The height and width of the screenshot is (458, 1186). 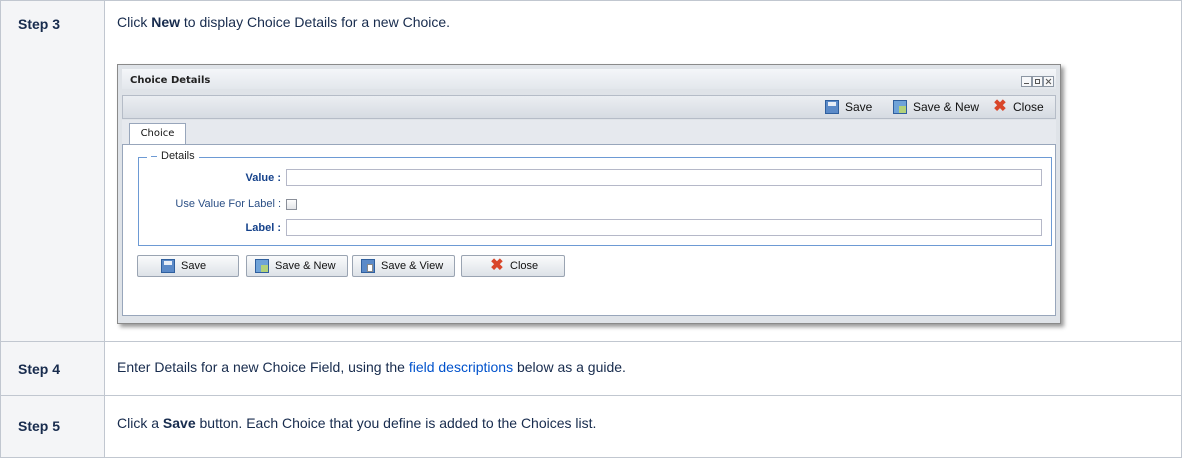 What do you see at coordinates (589, 132) in the screenshot?
I see `tab-strip: Choice` at bounding box center [589, 132].